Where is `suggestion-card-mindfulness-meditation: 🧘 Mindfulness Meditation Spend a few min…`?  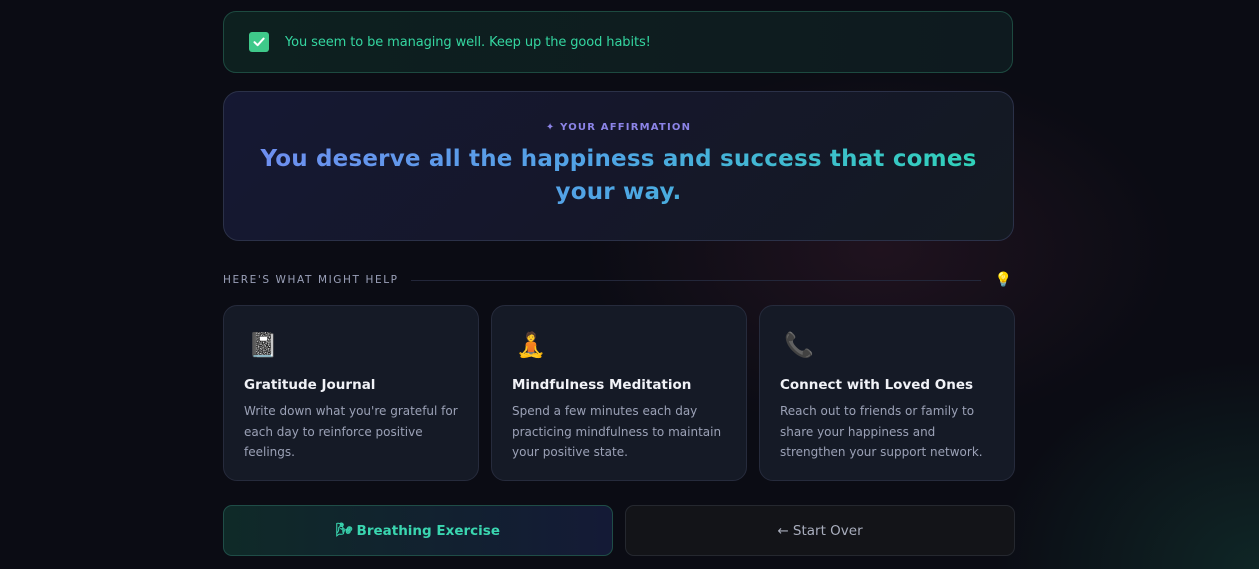 suggestion-card-mindfulness-meditation: 🧘 Mindfulness Meditation Spend a few min… is located at coordinates (619, 393).